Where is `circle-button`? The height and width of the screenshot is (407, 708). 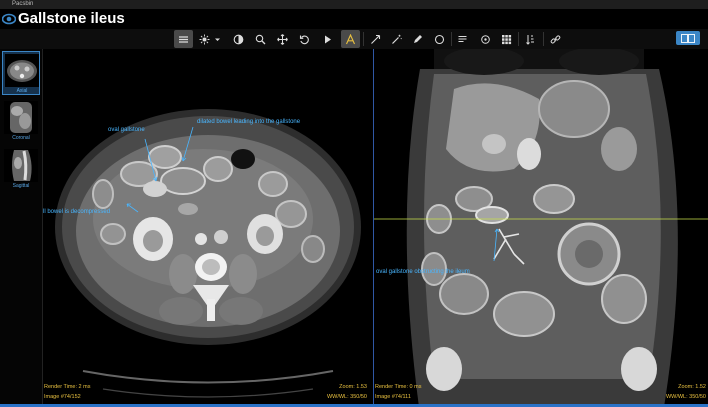
circle-button is located at coordinates (439, 39).